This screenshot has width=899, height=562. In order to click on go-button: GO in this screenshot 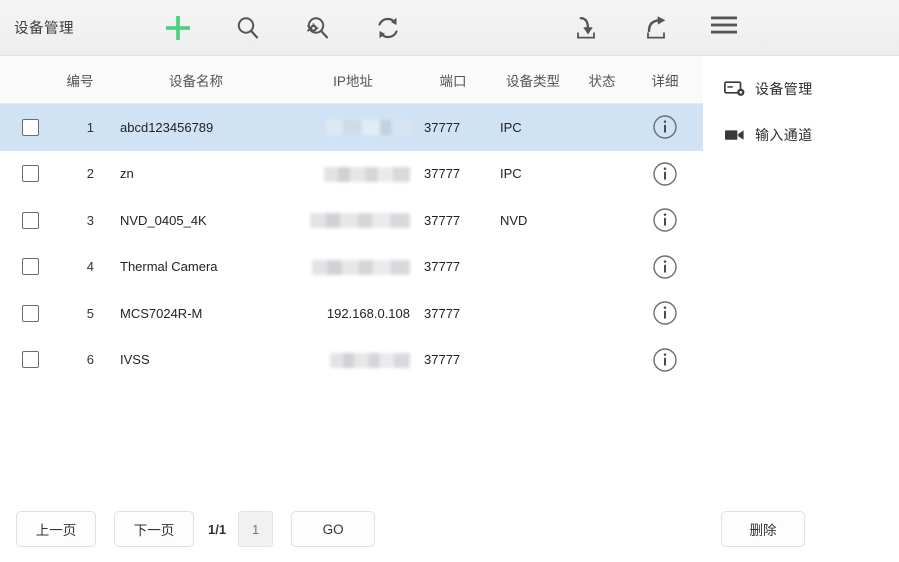, I will do `click(333, 529)`.